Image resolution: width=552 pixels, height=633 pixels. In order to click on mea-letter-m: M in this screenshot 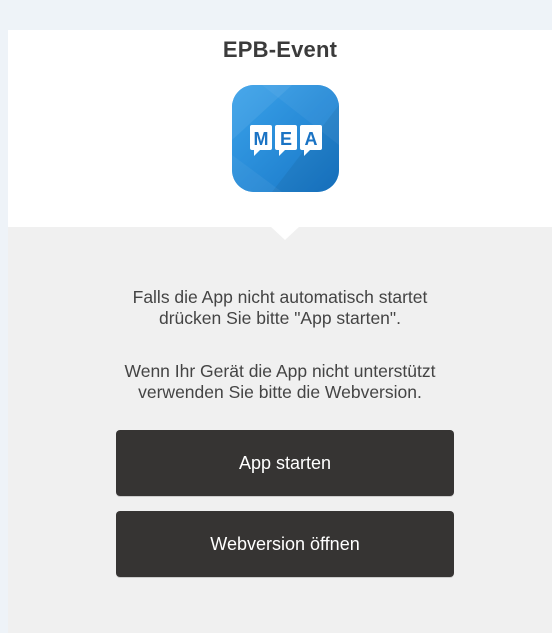, I will do `click(261, 139)`.